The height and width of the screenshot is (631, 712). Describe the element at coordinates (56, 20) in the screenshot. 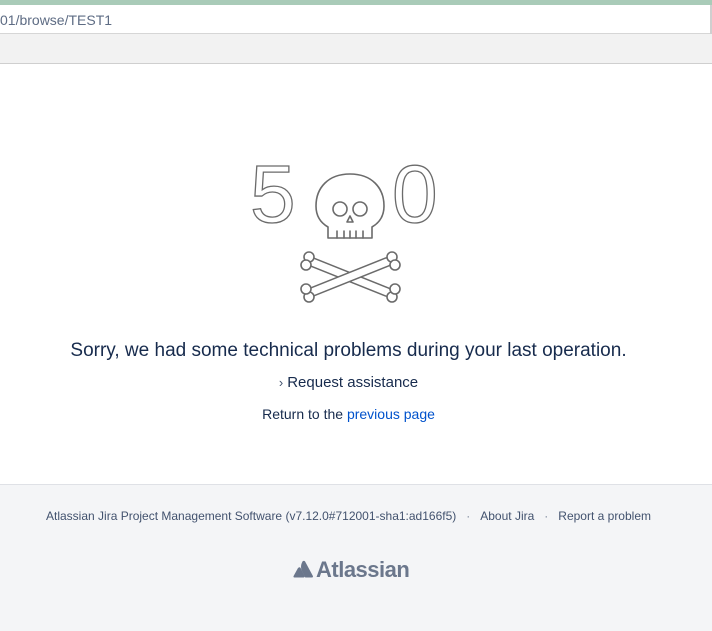

I see `url-text: 01/browse/TEST1` at that location.